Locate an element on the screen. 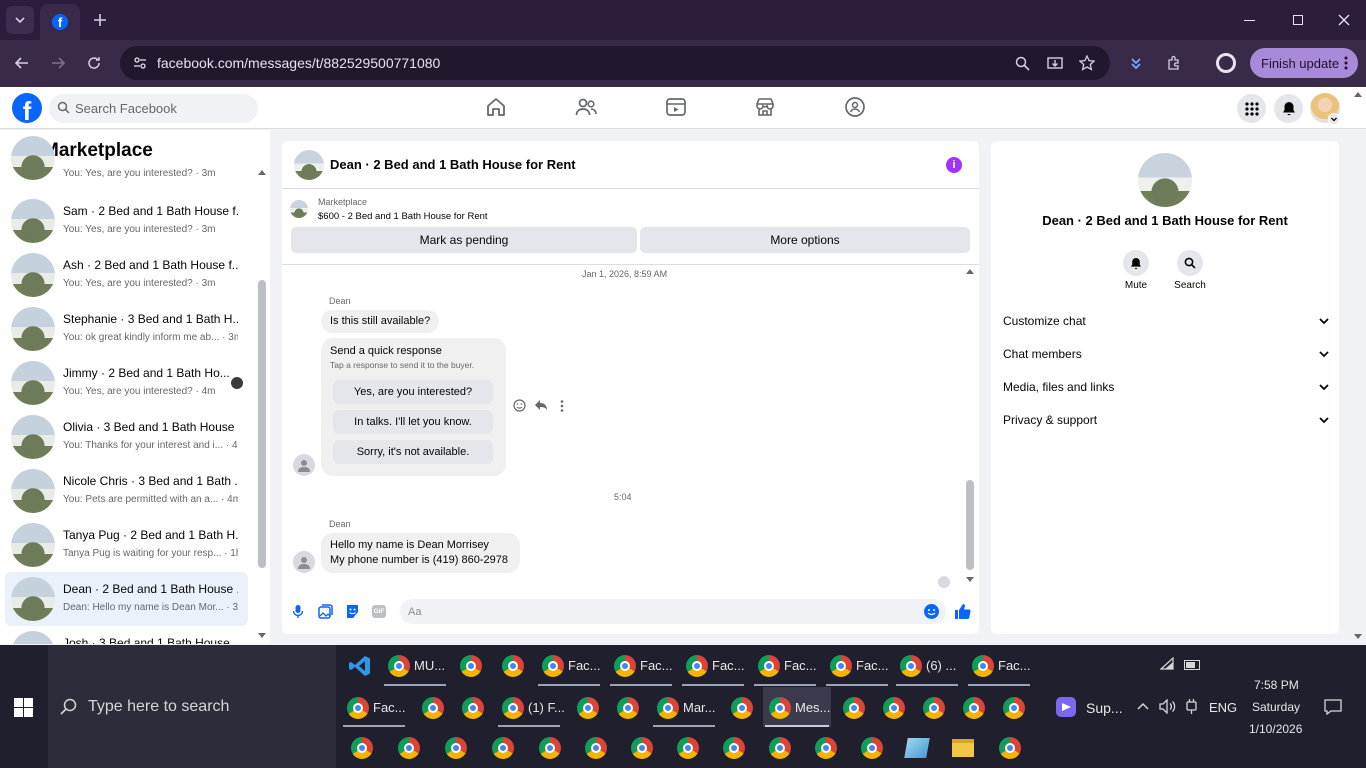 The image size is (1366, 768). tab-list-chevron-icon is located at coordinates (20, 20).